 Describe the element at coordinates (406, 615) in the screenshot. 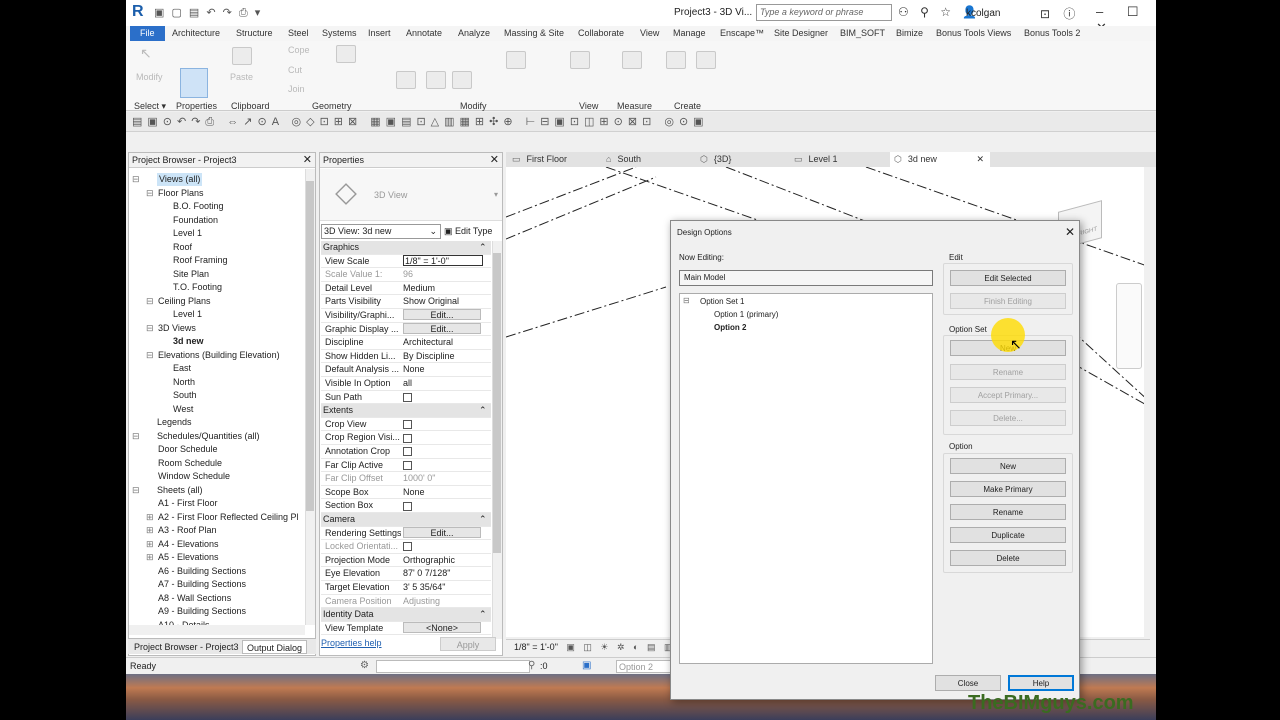

I see `properties-section: Identity Data ⌃` at that location.